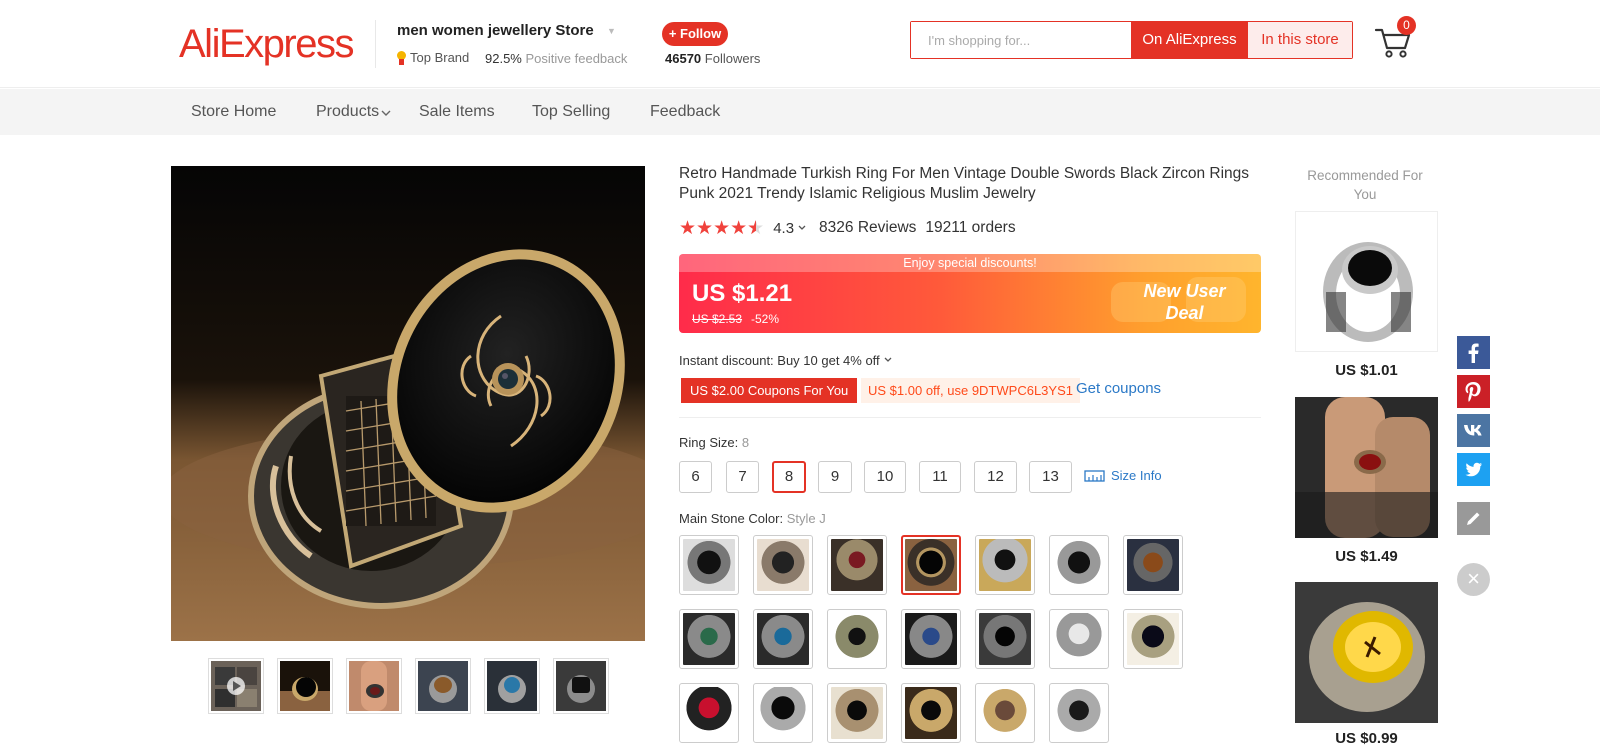 Image resolution: width=1600 pixels, height=747 pixels. I want to click on size-option-selected: 8, so click(789, 477).